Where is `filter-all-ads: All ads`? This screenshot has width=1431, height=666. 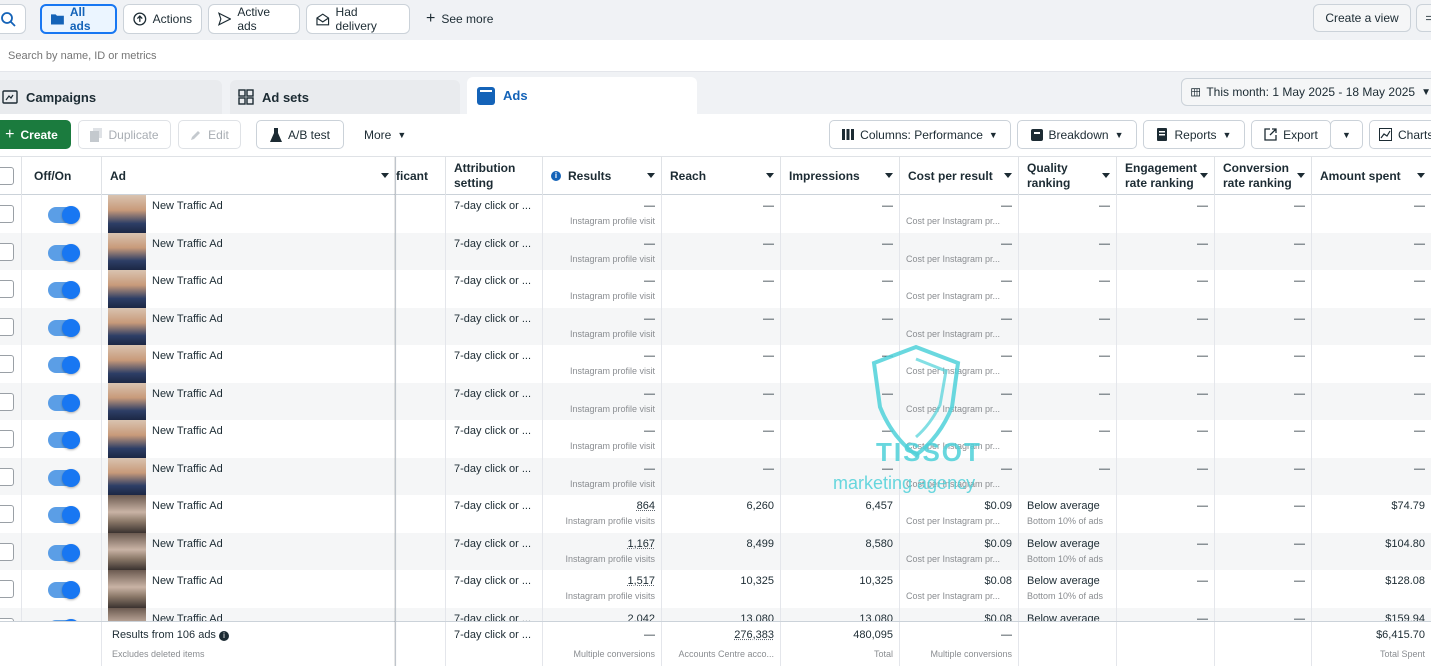 filter-all-ads: All ads is located at coordinates (78, 19).